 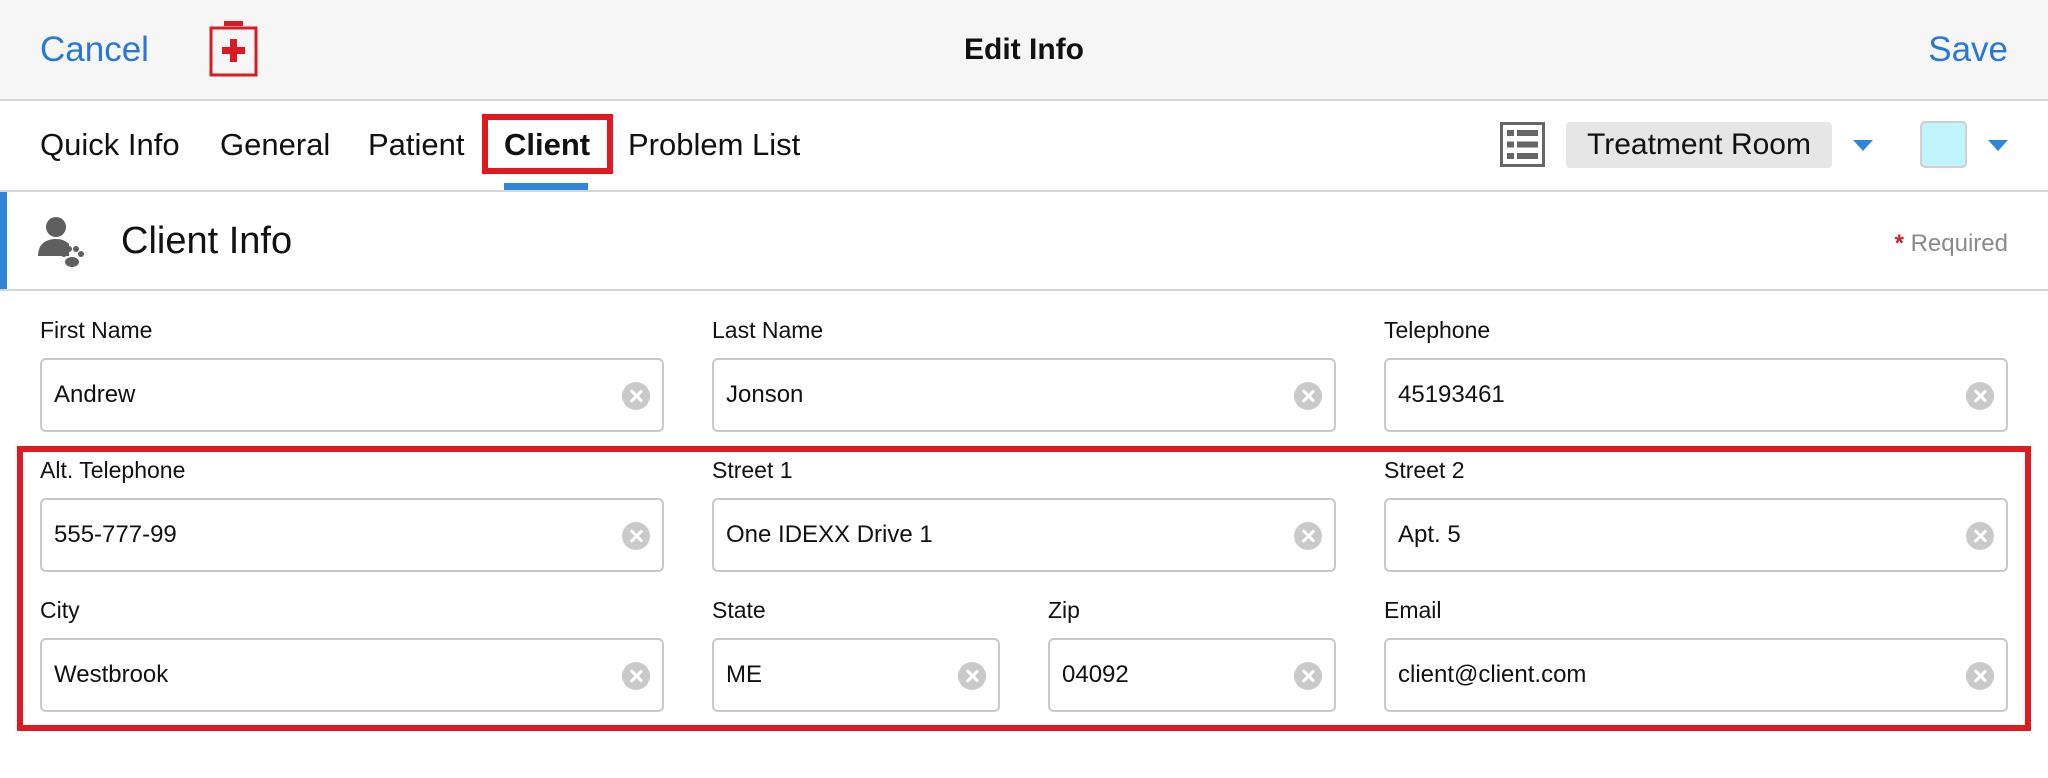 What do you see at coordinates (416, 145) in the screenshot?
I see `tab-patient: Patient` at bounding box center [416, 145].